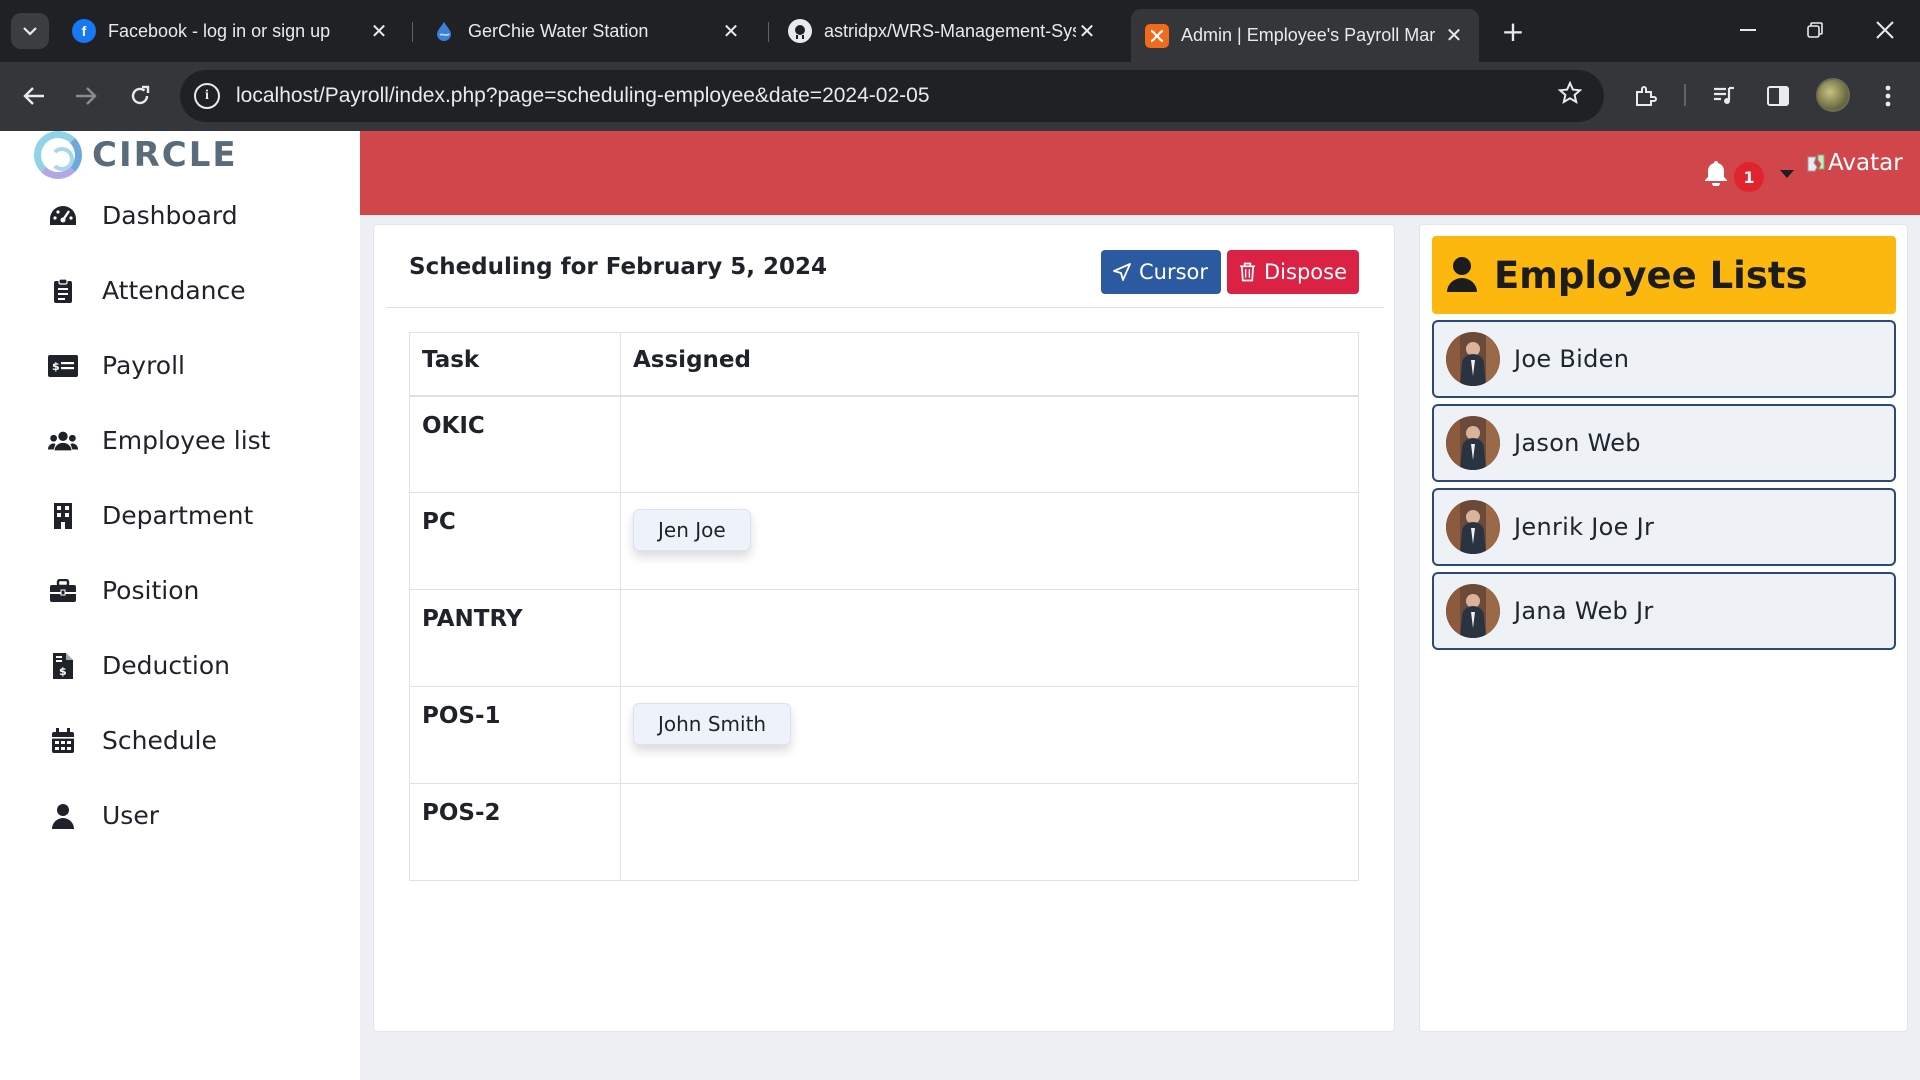  I want to click on bell-icon, so click(1718, 174).